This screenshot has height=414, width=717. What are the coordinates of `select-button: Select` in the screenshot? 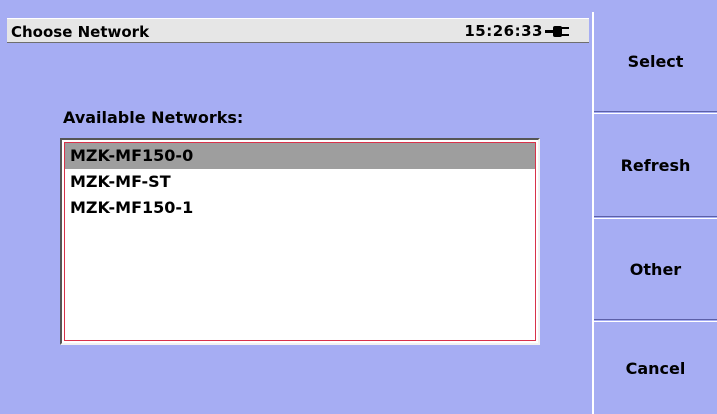 It's located at (655, 62).